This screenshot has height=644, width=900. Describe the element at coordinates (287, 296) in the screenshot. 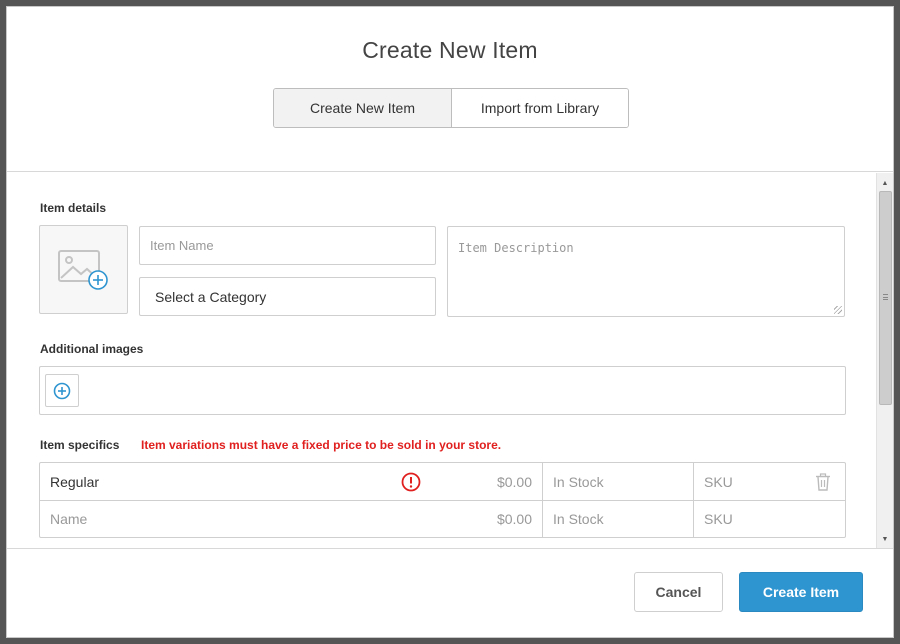

I see `category-select: Select a Category` at that location.